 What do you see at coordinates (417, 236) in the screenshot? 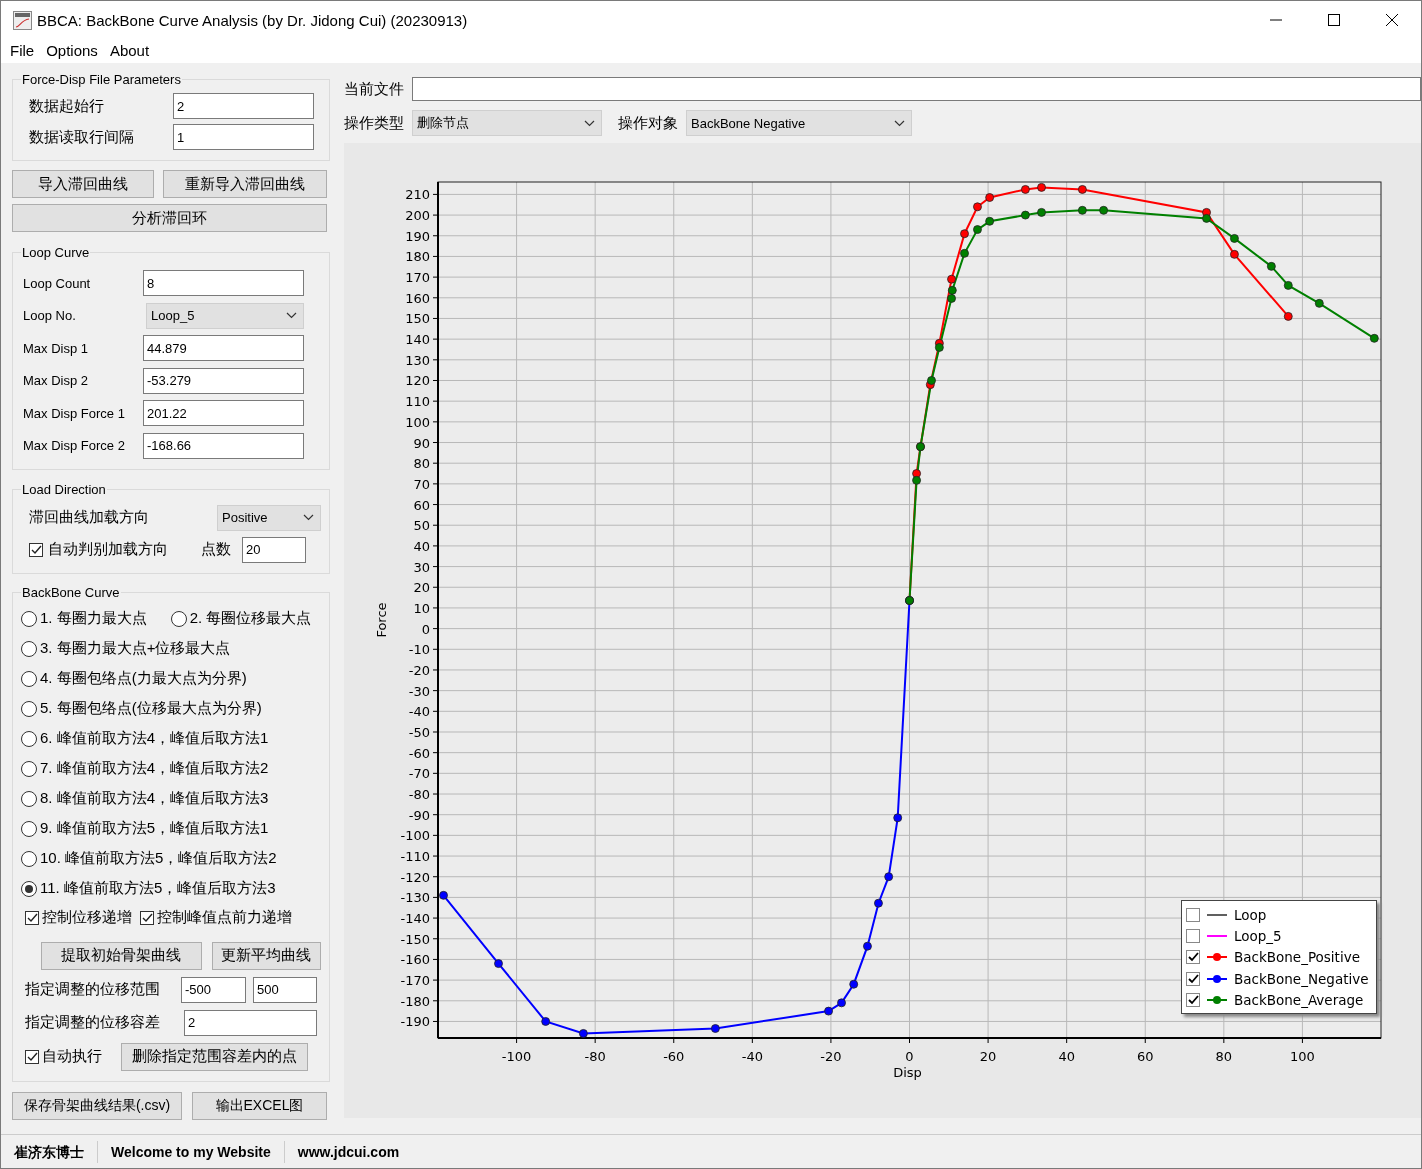
I see `tick-label: 190` at bounding box center [417, 236].